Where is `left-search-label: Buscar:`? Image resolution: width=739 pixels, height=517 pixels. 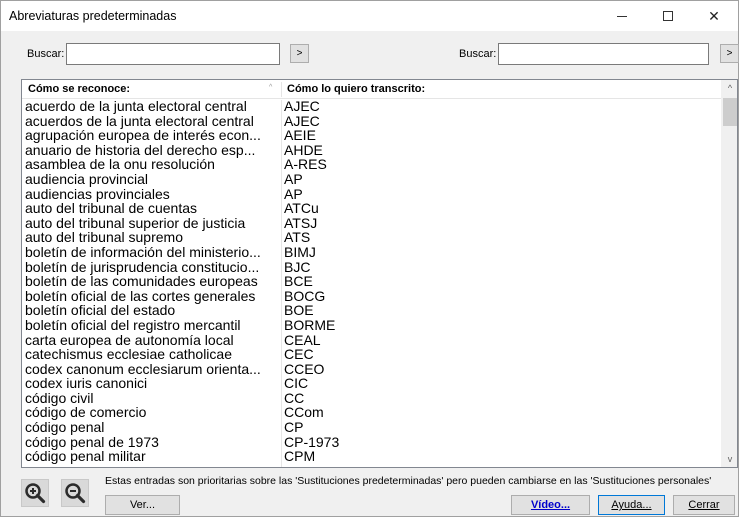 left-search-label: Buscar: is located at coordinates (46, 54).